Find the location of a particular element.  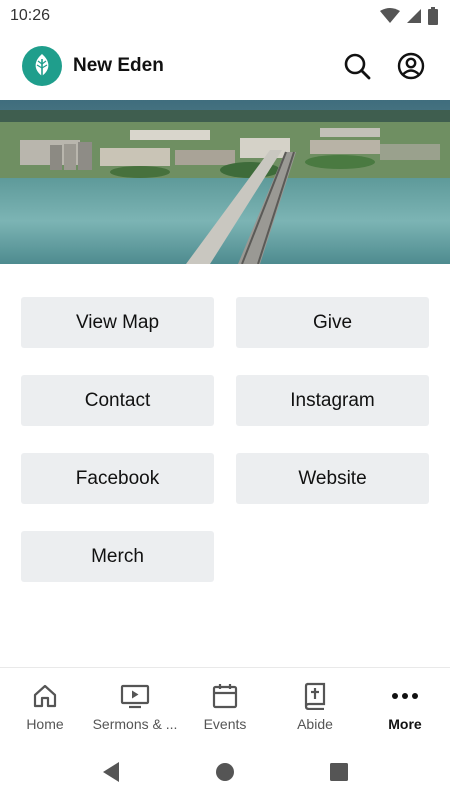

instagram-button: Instagram is located at coordinates (332, 400).